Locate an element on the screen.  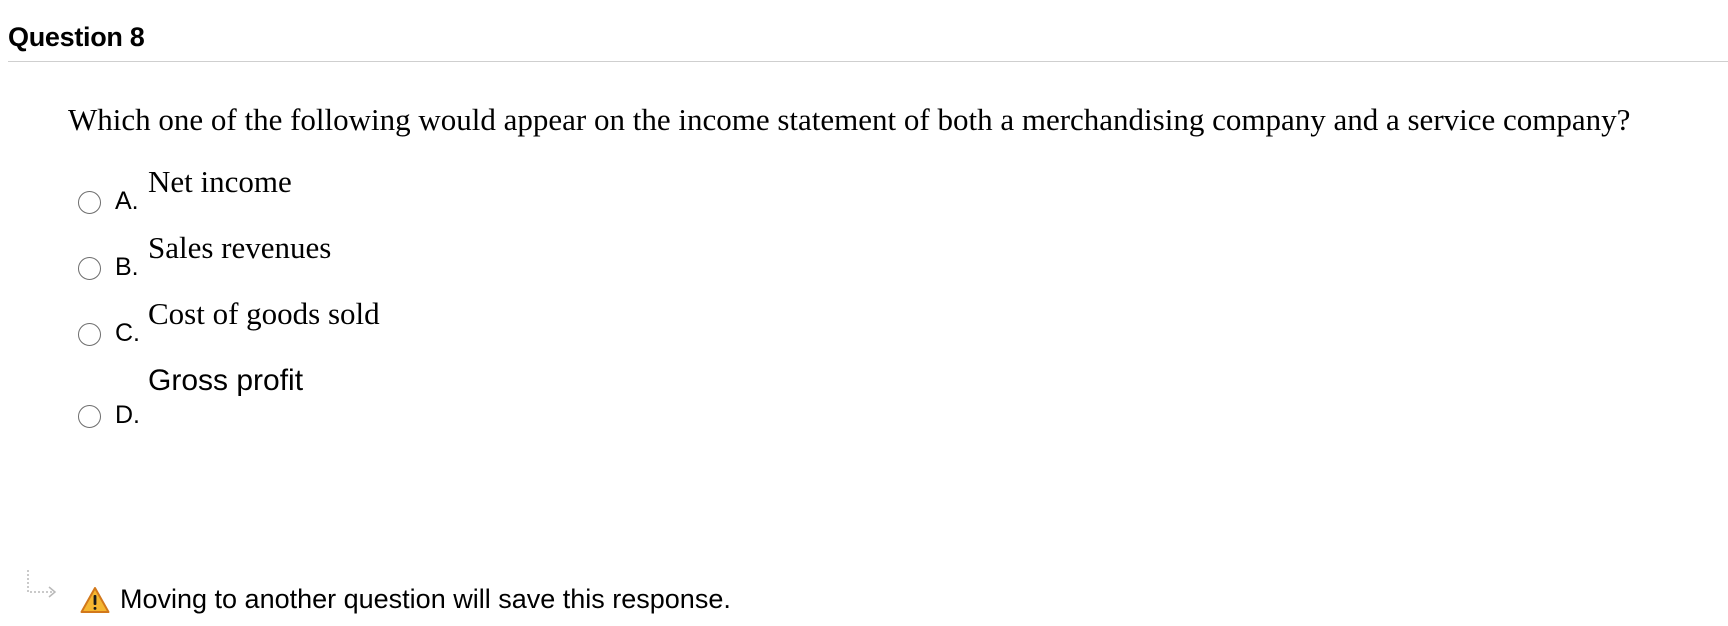
option-a: A. Net income is located at coordinates (378, 194).